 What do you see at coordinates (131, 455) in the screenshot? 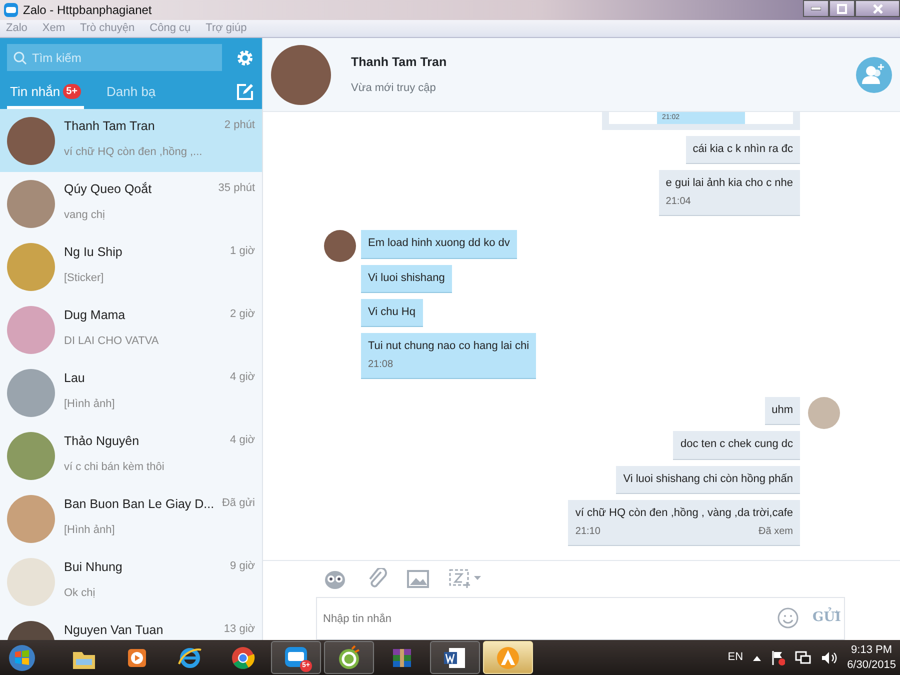
I see `conversation-item: Thảo Nguyên 4 giờ ví c chi bán kèm thôi` at bounding box center [131, 455].